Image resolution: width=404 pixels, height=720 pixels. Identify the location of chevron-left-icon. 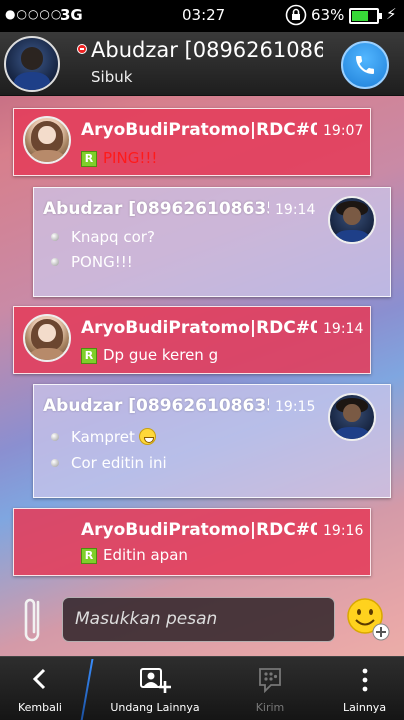
(40, 680).